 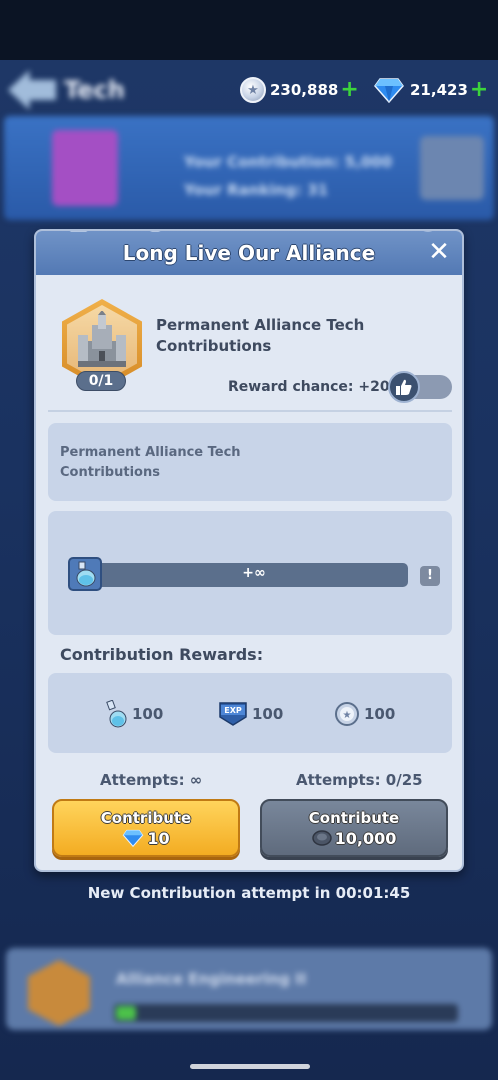 I want to click on info-button: !, so click(x=430, y=576).